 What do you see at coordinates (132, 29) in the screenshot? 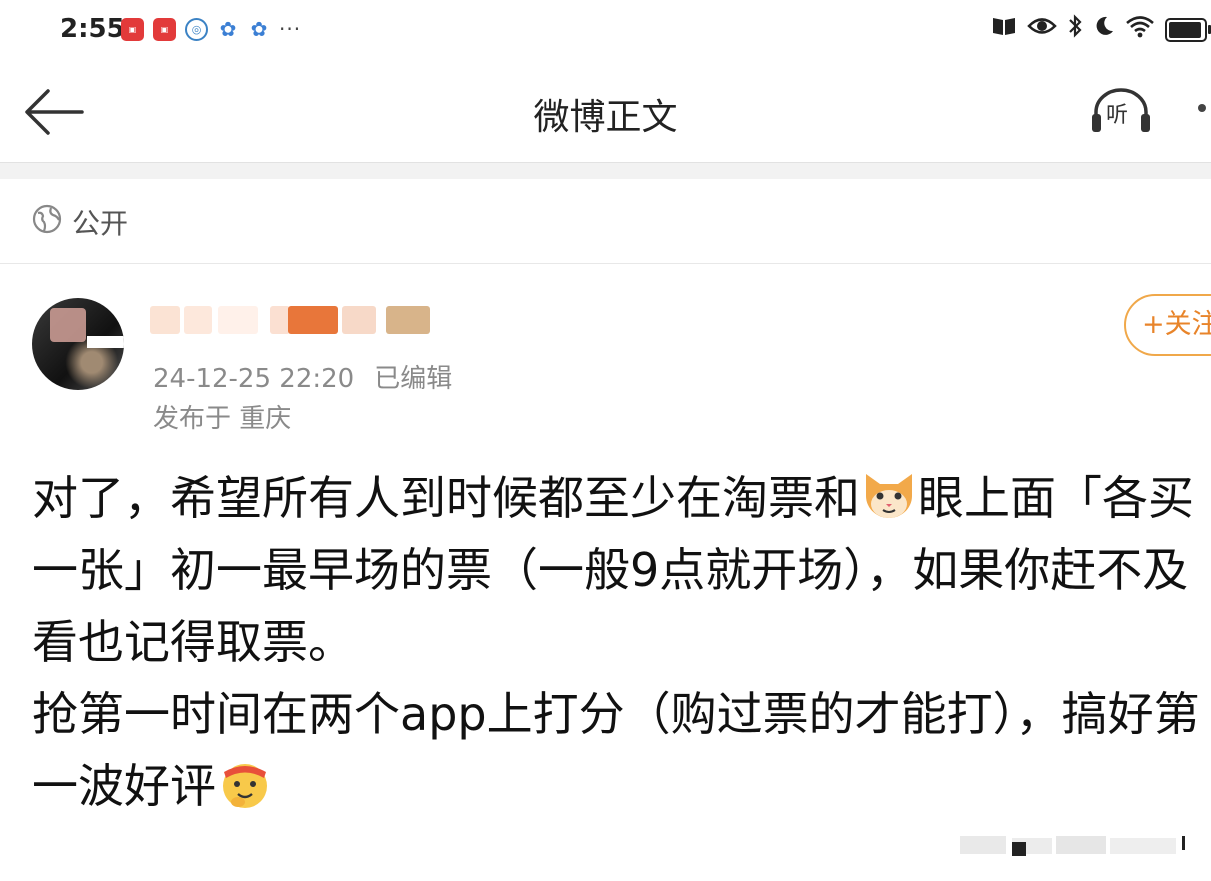
I see `huawei-app-icon: ▣` at bounding box center [132, 29].